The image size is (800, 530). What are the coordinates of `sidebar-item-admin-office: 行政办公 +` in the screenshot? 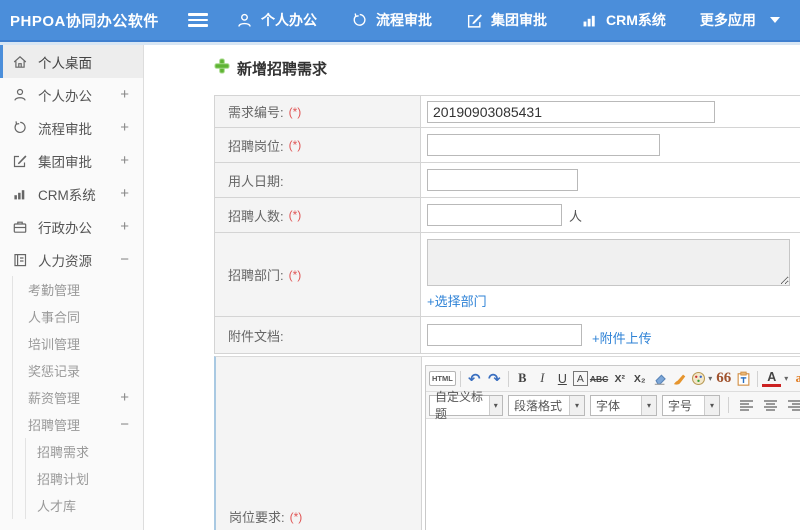 It's located at (71, 226).